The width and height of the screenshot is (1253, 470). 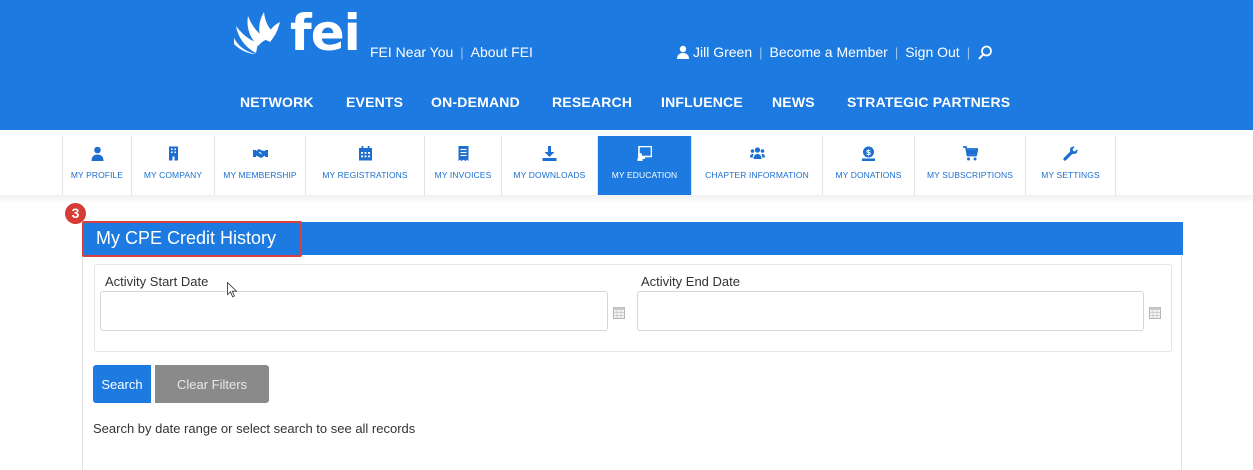 What do you see at coordinates (1071, 165) in the screenshot?
I see `tab-my-settings: MY SETTINGS` at bounding box center [1071, 165].